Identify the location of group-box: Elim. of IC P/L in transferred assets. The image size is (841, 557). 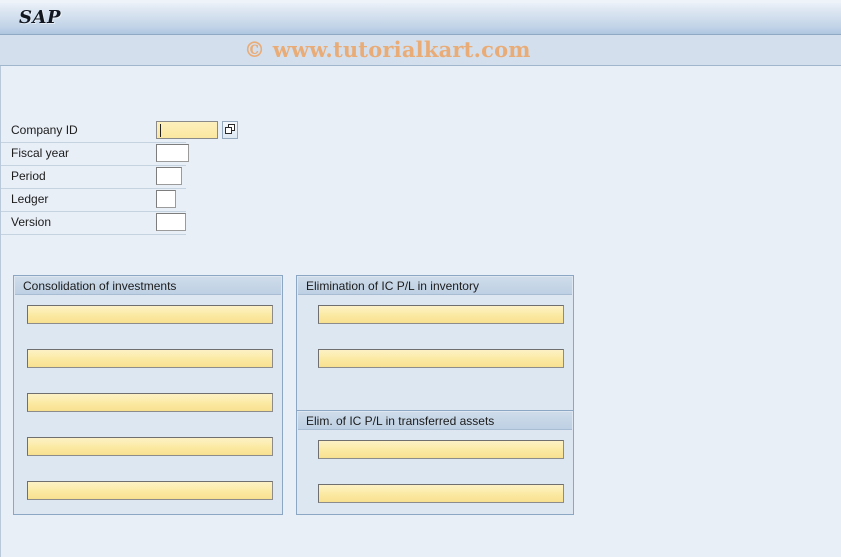
(435, 462).